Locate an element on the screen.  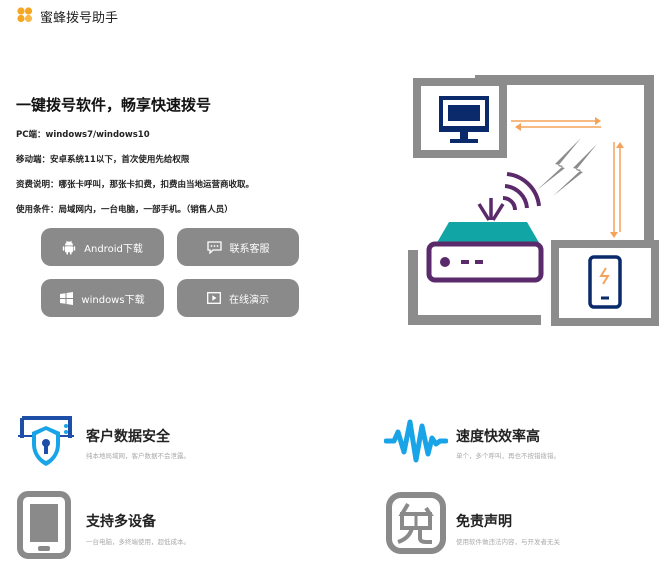
contact-service-button: 联系客服 is located at coordinates (238, 247).